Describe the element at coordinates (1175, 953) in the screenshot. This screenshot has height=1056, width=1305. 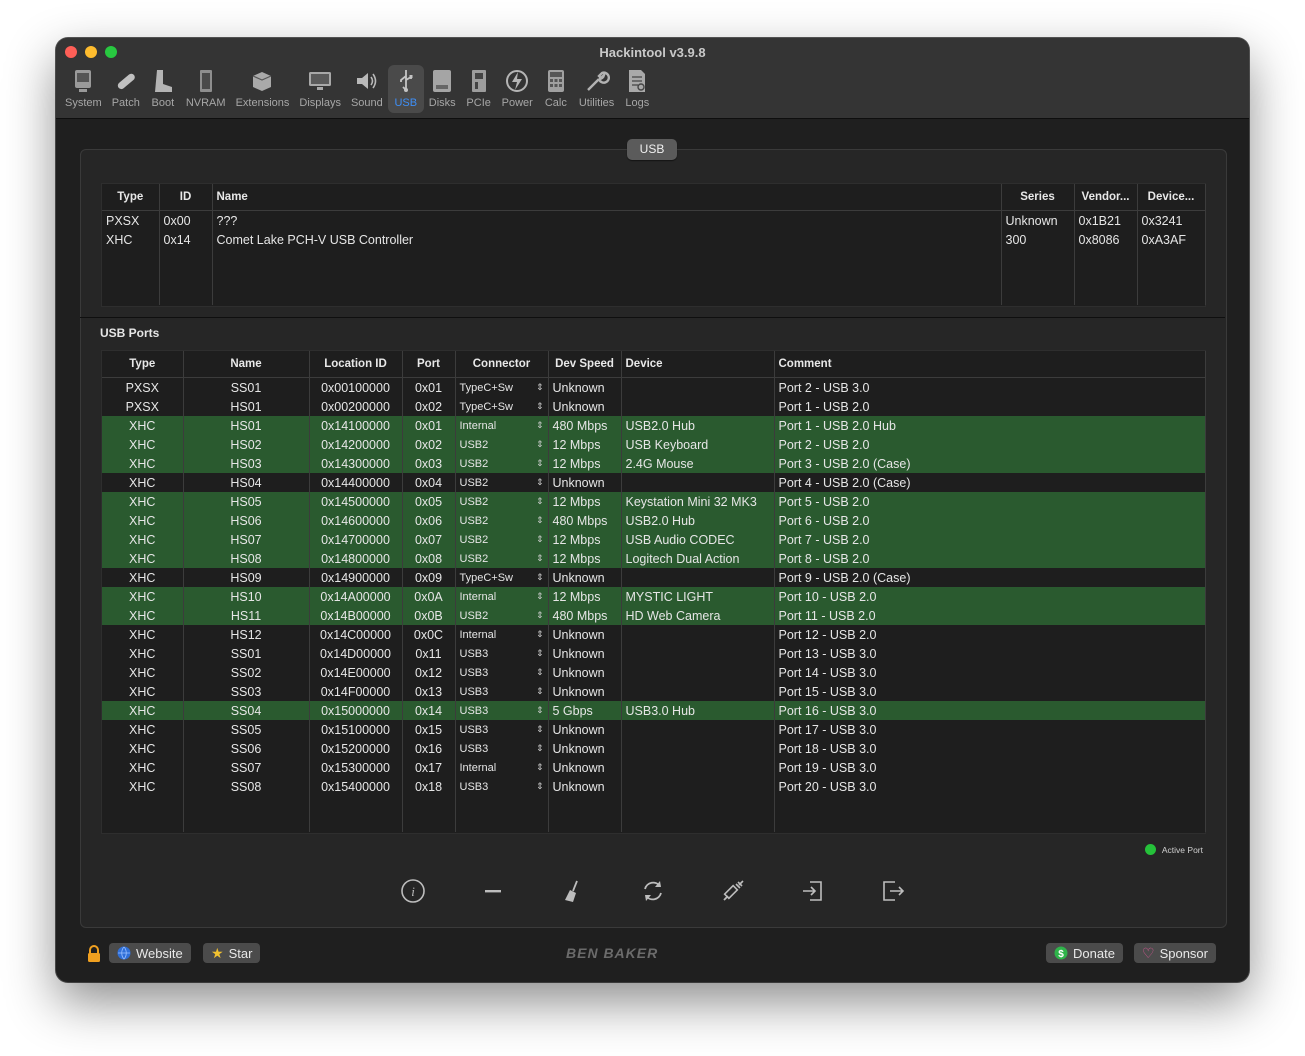
I see `sponsor-button: ♡ Sponsor` at that location.